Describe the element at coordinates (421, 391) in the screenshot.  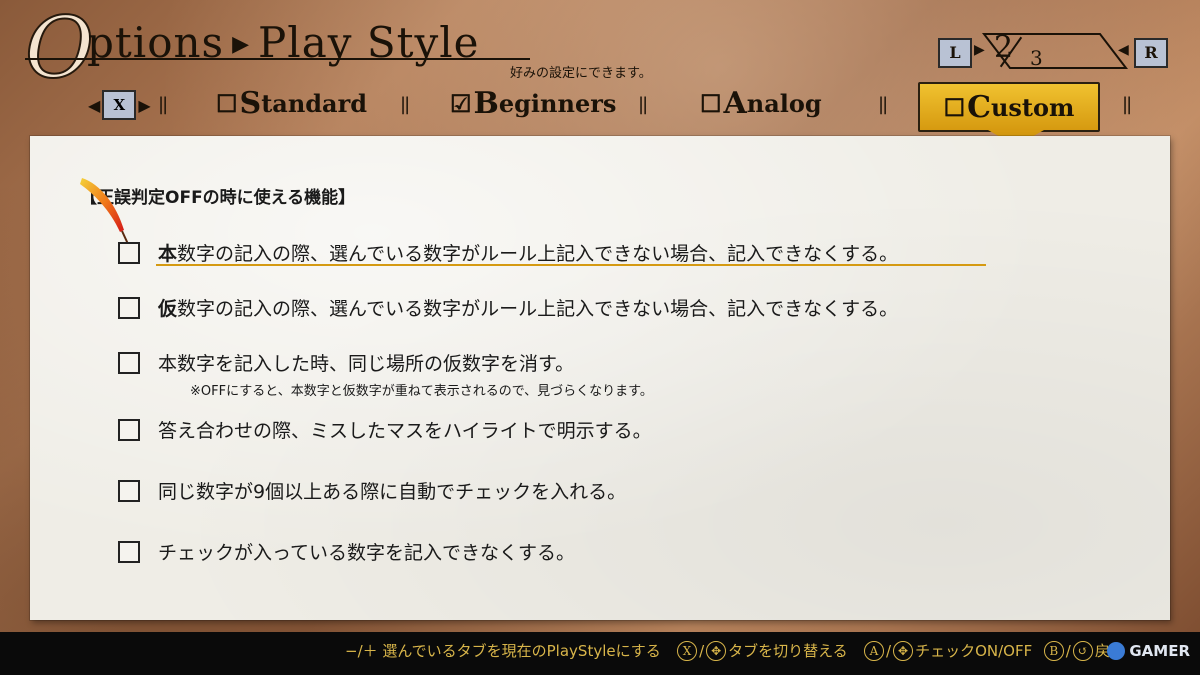
I see `option-note: ※OFFにすると、本数字と仮数字が重ねて表示されるので、見づらくなります。` at that location.